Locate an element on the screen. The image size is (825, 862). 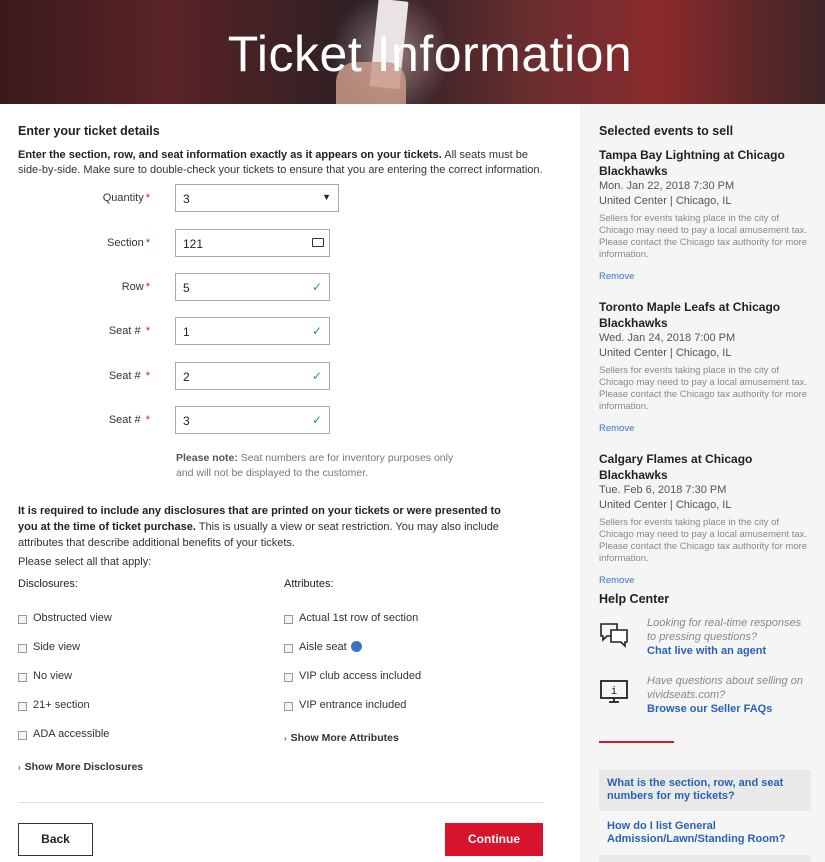
seat-row-3: Seat # * 3 ✓ is located at coordinates (165, 421).